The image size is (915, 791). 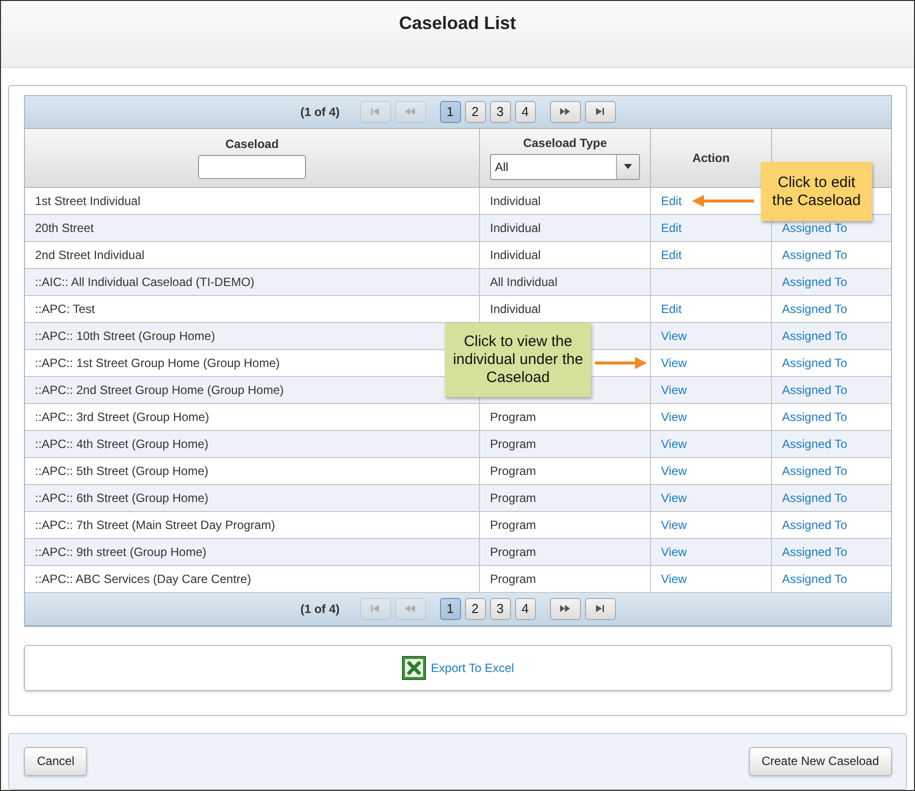 I want to click on callout: Click to edit the Caseload, so click(x=816, y=191).